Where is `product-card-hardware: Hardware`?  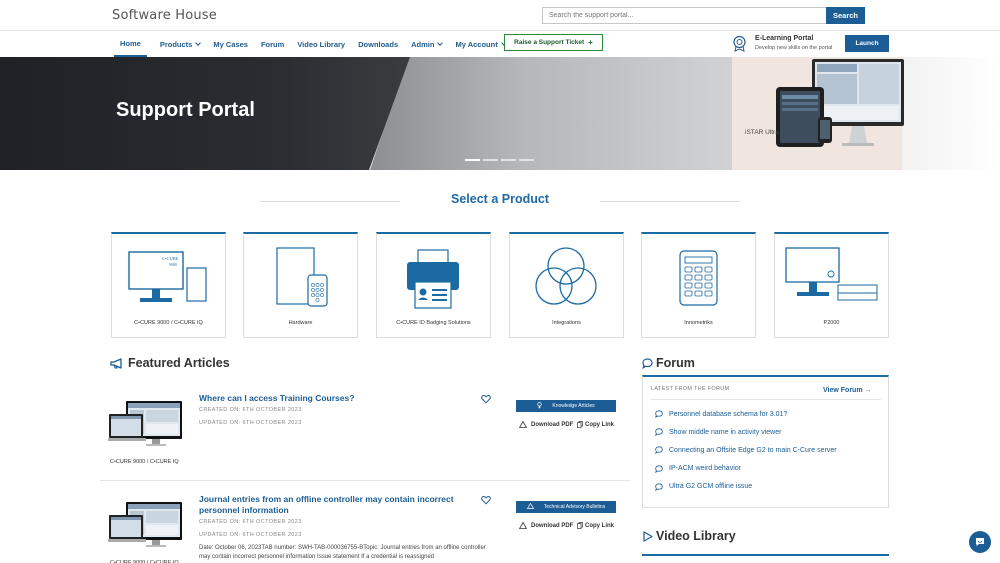
product-card-hardware: Hardware is located at coordinates (300, 285).